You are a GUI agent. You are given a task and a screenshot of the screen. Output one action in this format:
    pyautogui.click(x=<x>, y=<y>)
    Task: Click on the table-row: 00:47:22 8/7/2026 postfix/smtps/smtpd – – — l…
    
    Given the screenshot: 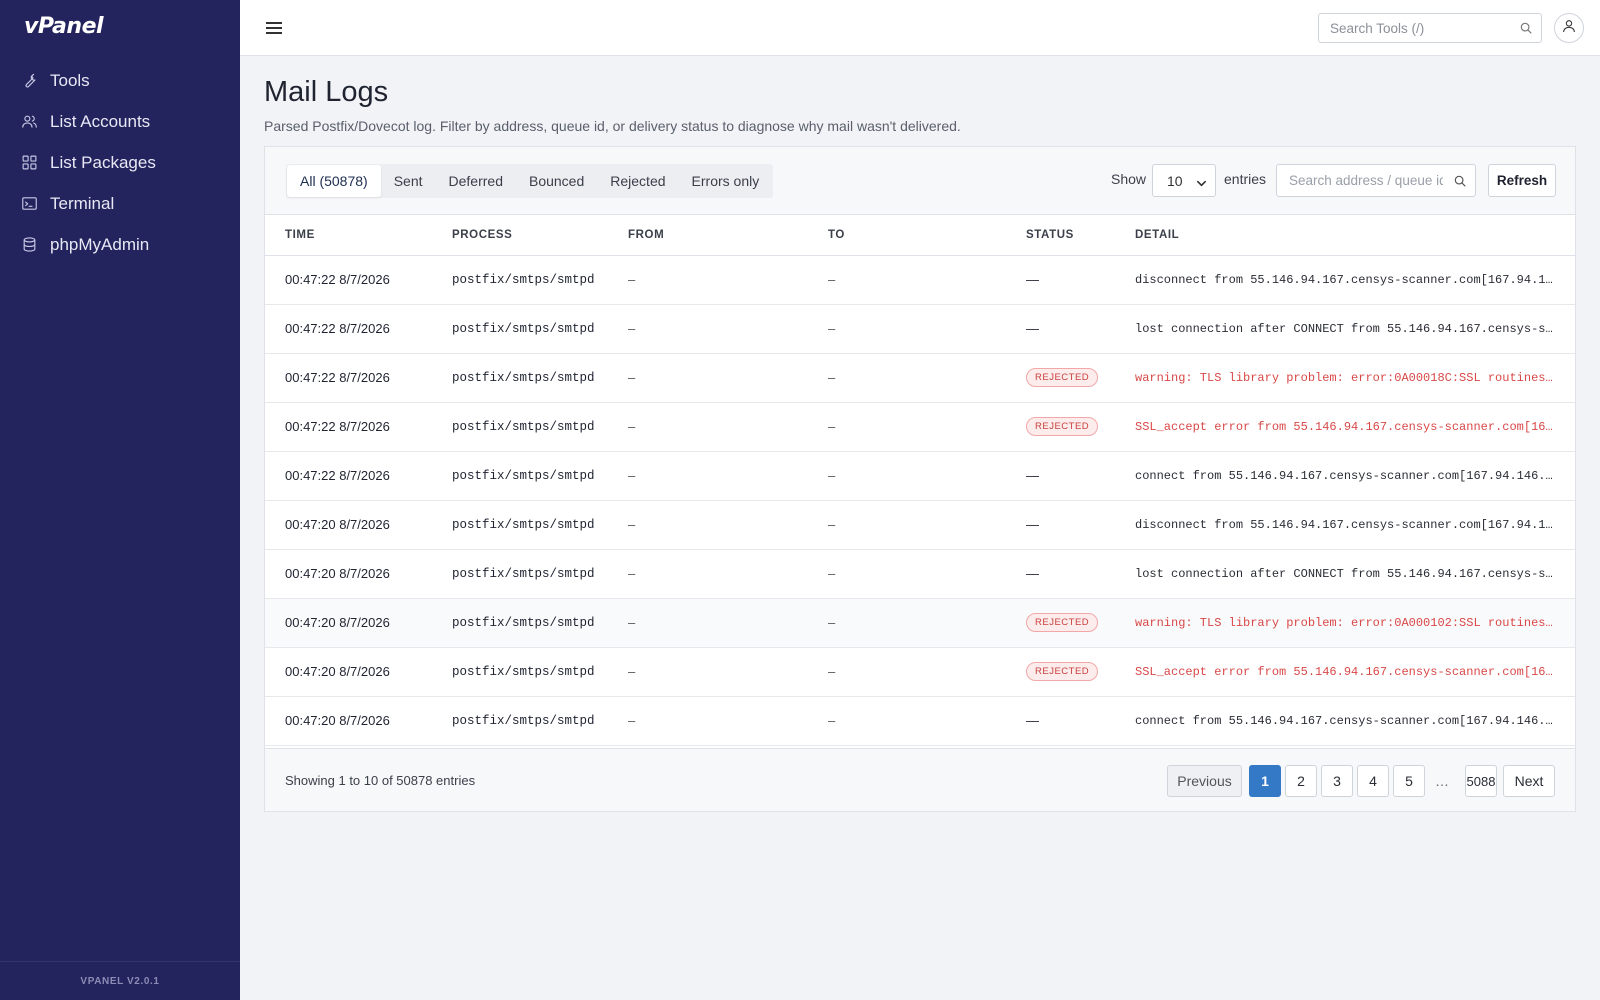 What is the action you would take?
    pyautogui.click(x=920, y=329)
    